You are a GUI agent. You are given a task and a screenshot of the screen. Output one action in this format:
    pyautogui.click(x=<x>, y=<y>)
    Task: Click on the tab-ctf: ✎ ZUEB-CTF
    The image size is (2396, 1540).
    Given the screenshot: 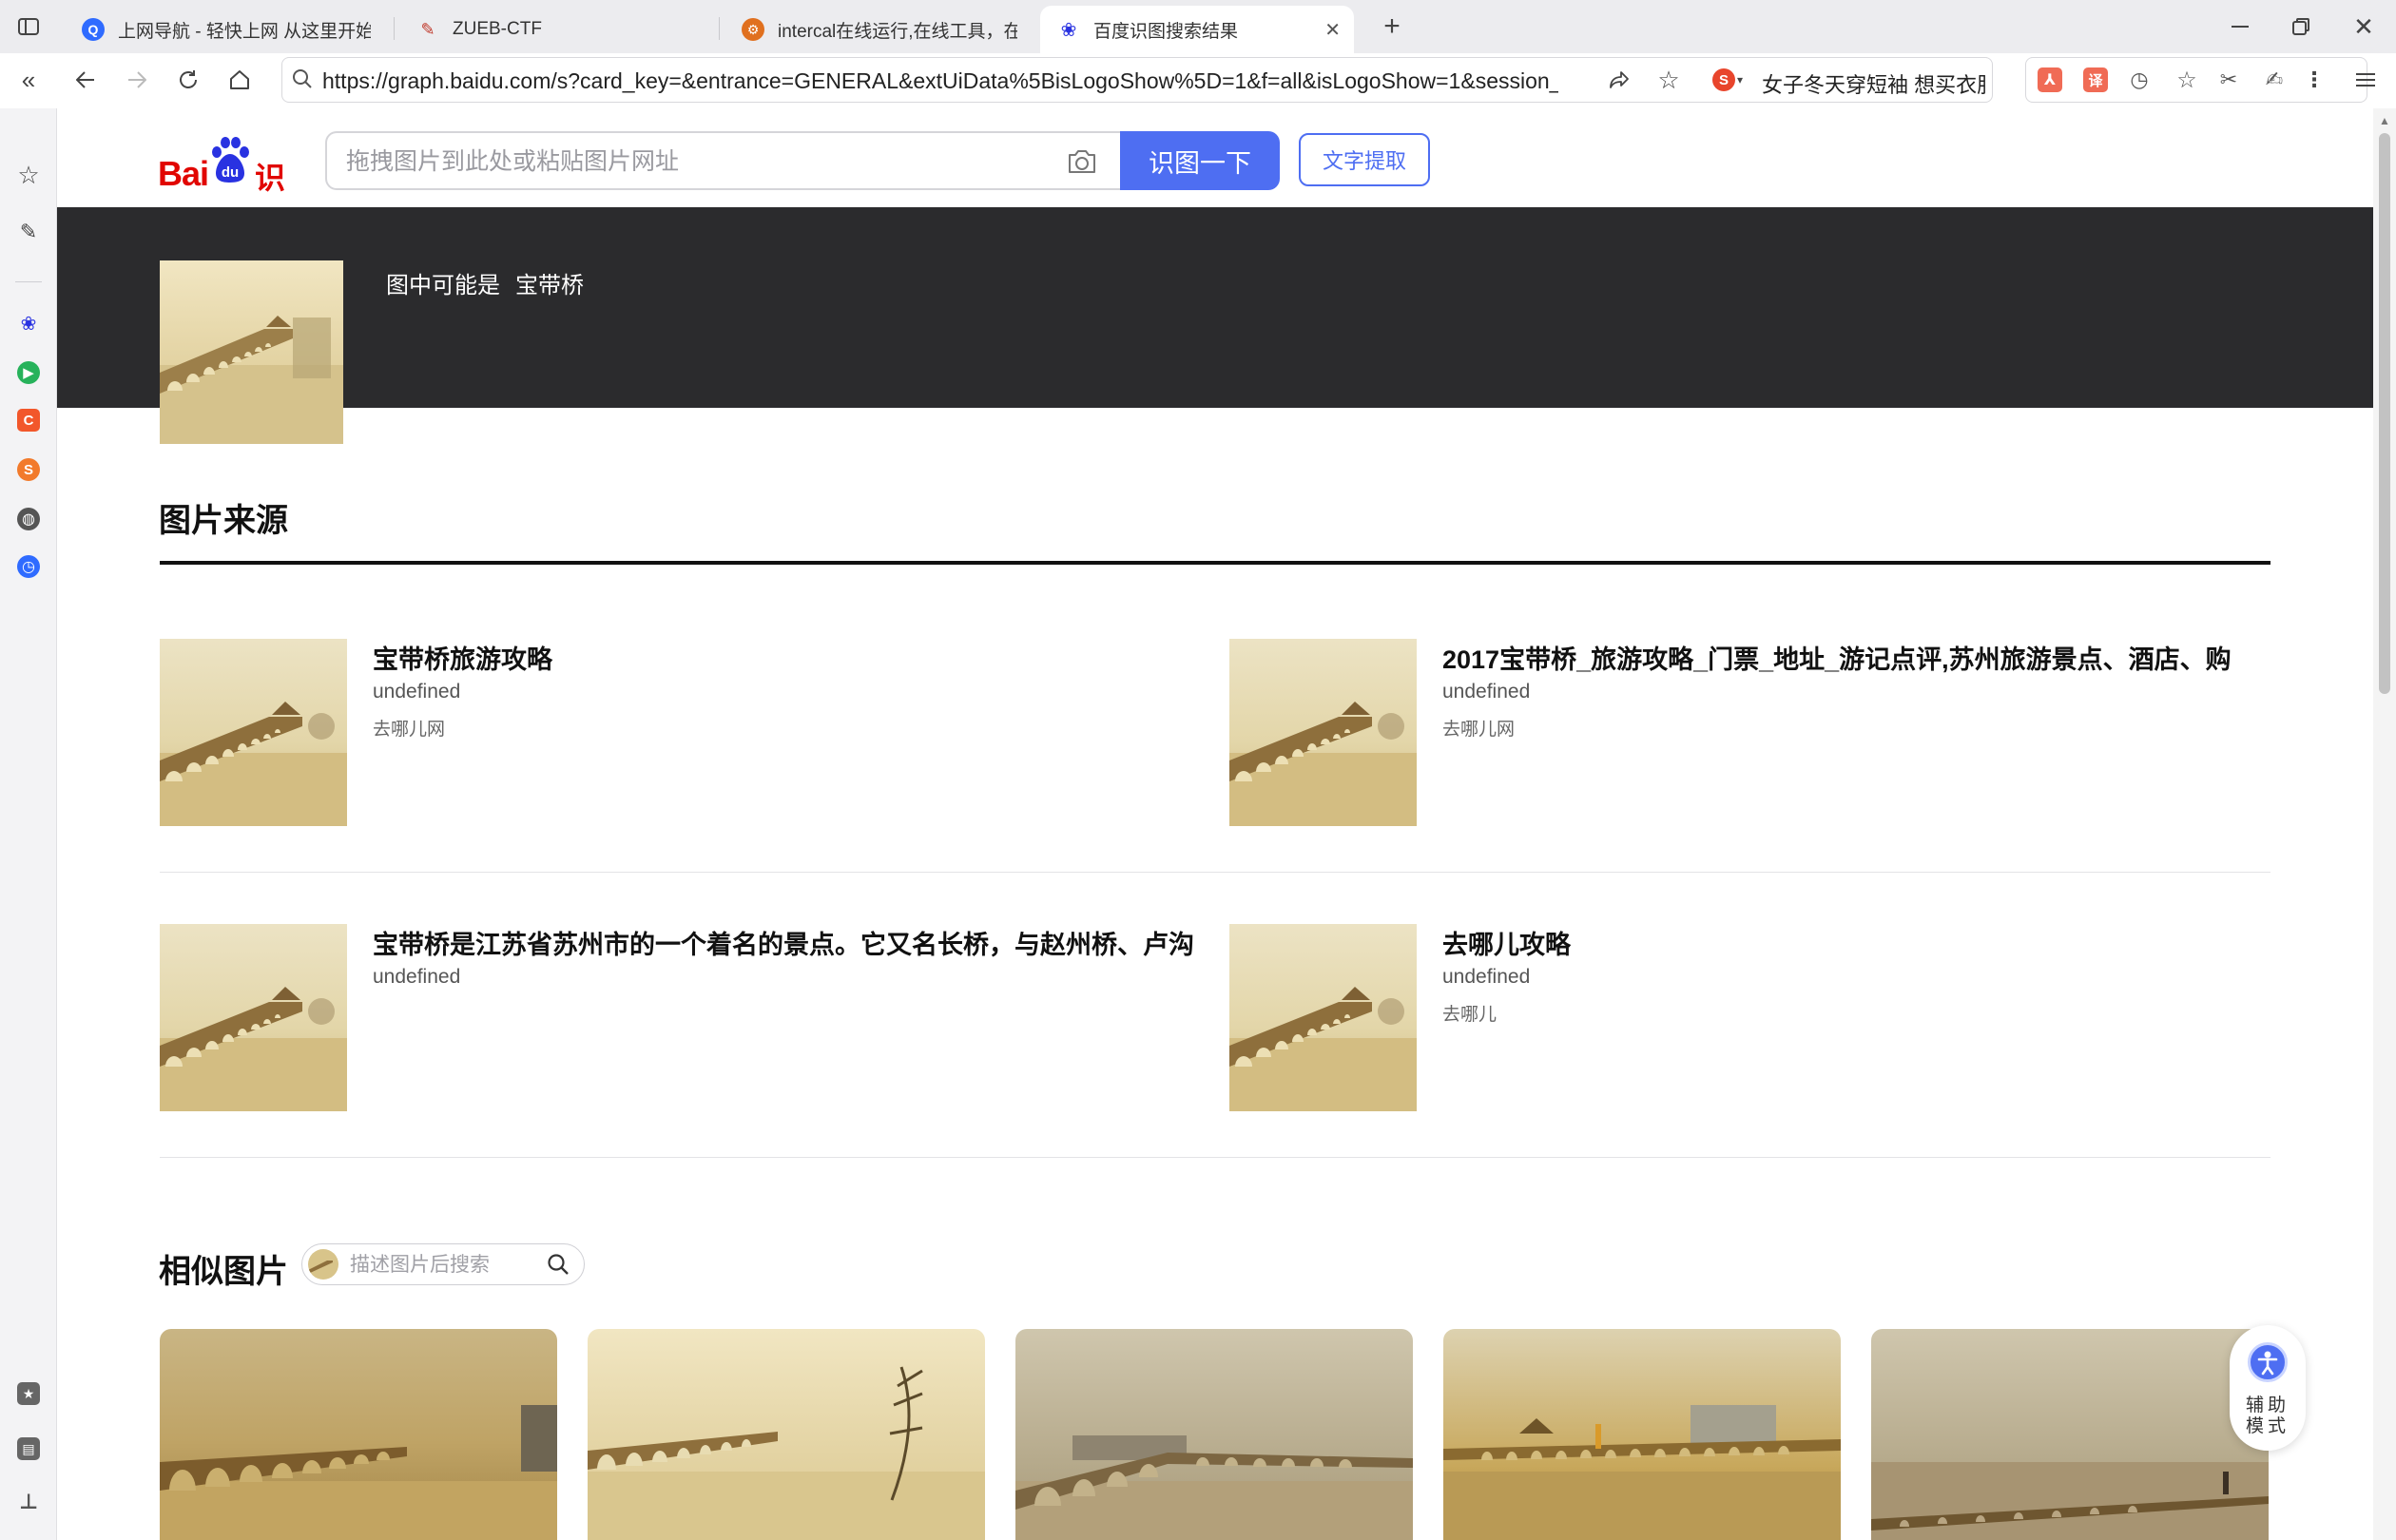 What is the action you would take?
    pyautogui.click(x=556, y=29)
    